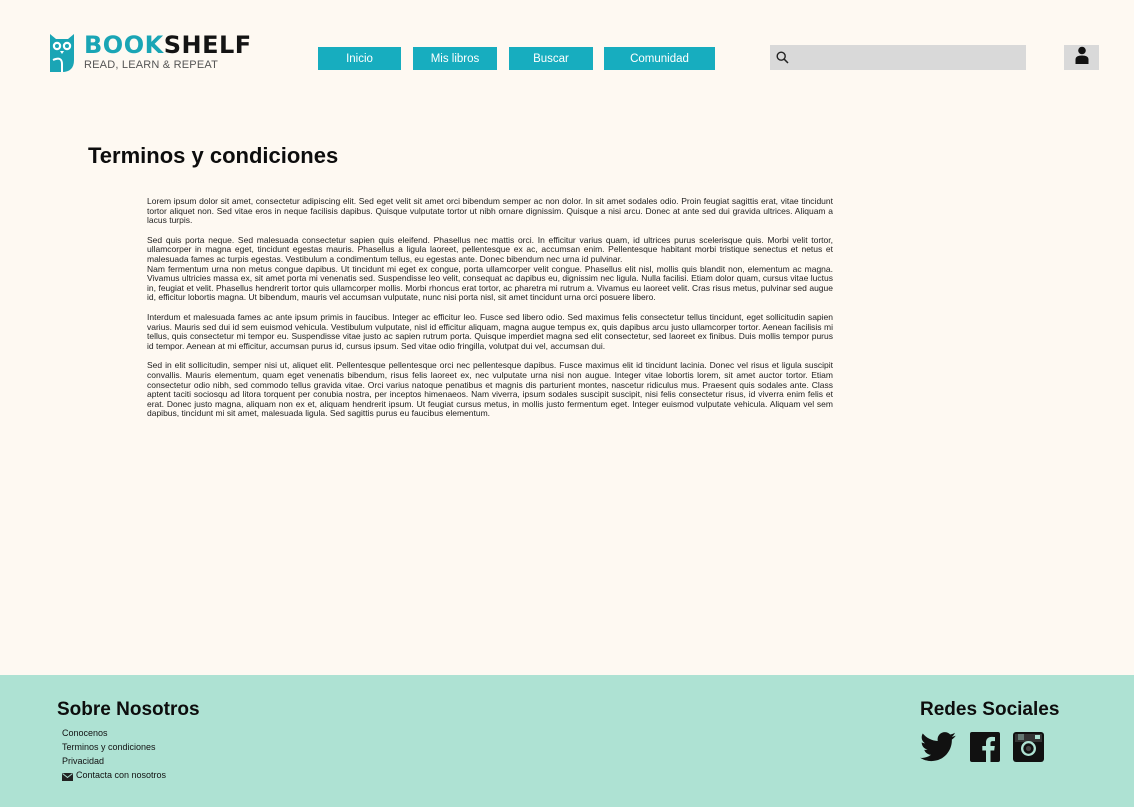 This screenshot has width=1134, height=807. Describe the element at coordinates (938, 747) in the screenshot. I see `twitter-icon` at that location.